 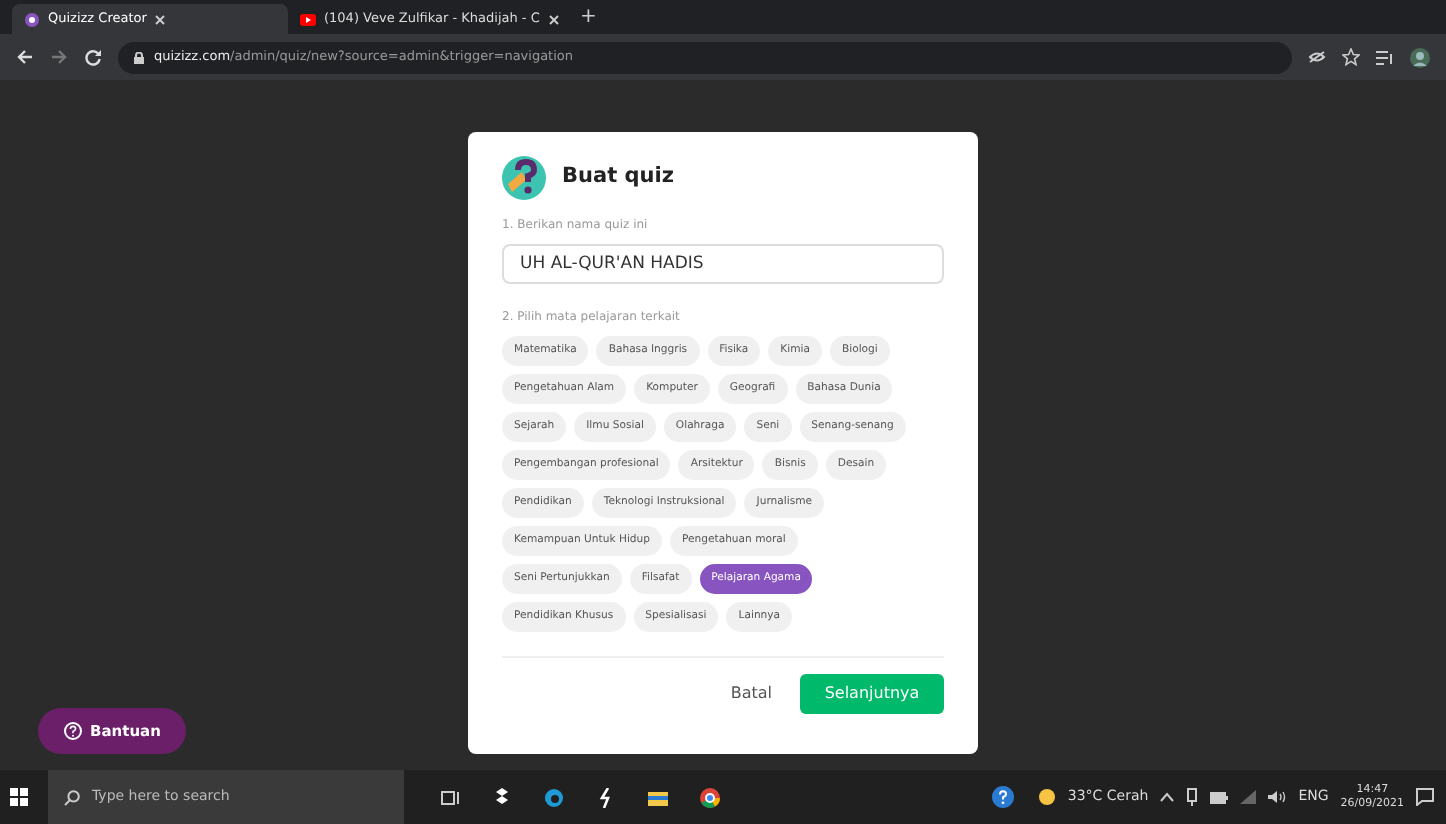 I want to click on box-icon, so click(x=502, y=797).